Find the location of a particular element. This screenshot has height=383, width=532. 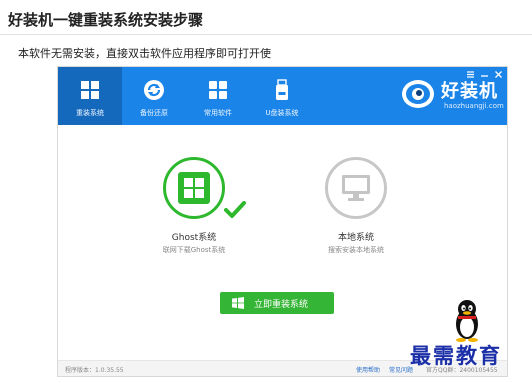

nav-item-usb: U盘装系统 is located at coordinates (282, 96).